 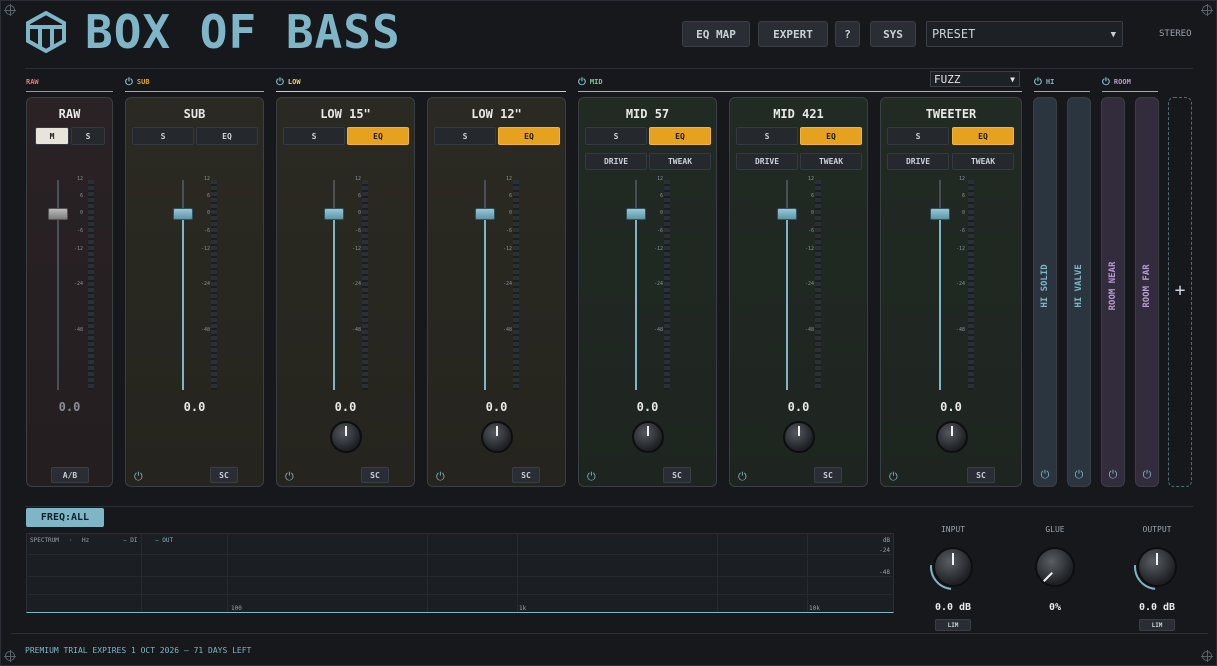 I want to click on channel-strip-raw: RAW M S 12 6 0 -6 -12 -24 -48 0.0 A/B, so click(x=69, y=292).